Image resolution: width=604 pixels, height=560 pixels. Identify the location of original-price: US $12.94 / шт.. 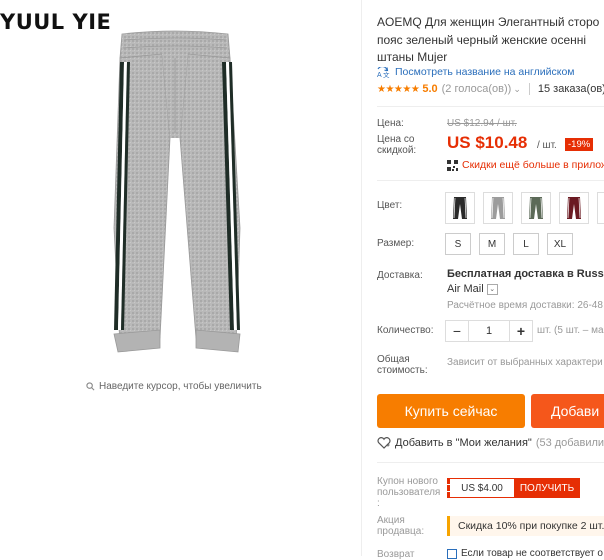
(482, 123).